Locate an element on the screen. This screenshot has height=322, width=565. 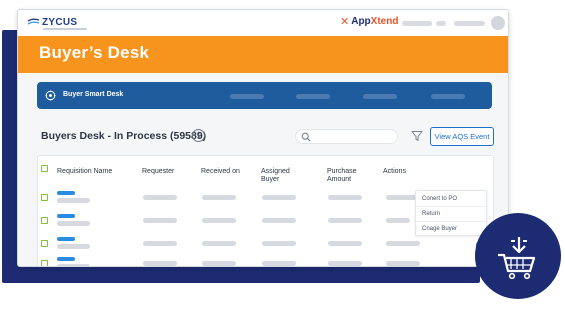
banner-title: Buyer’s Desk is located at coordinates (94, 52).